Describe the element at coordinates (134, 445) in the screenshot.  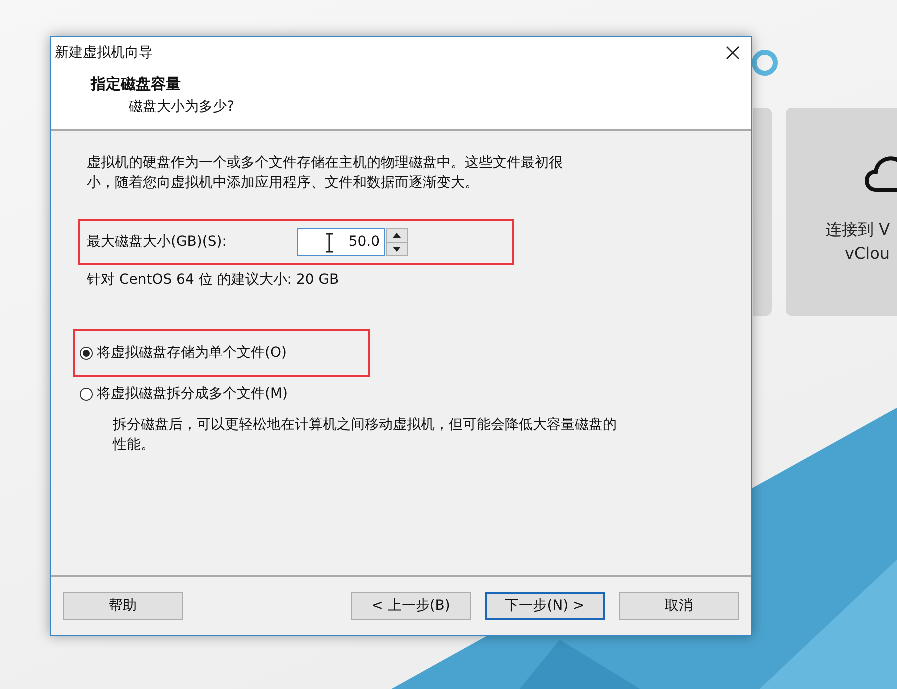
I see `split-note-text: 性能。` at that location.